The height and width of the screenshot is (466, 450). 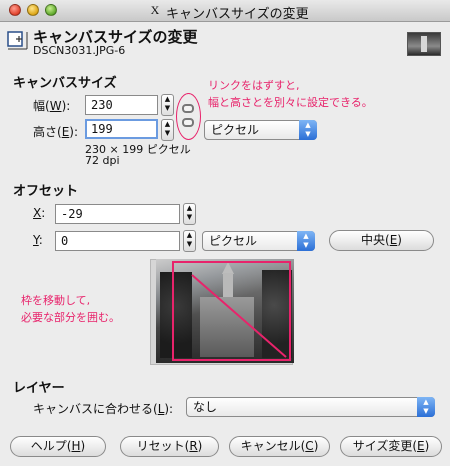 What do you see at coordinates (56, 132) in the screenshot?
I see `height-label: 高さ(E):` at bounding box center [56, 132].